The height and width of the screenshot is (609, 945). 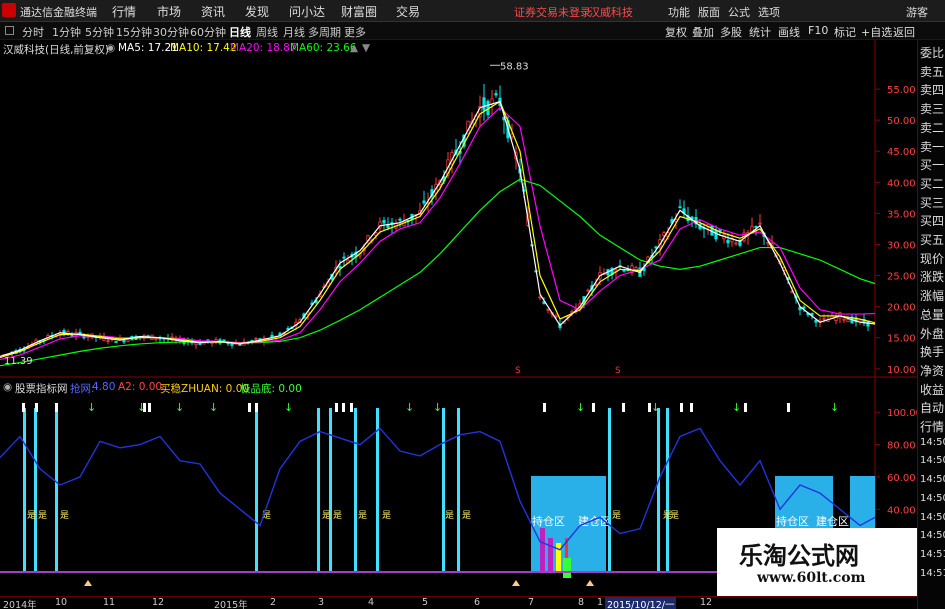 I want to click on guest-label: 游客, so click(x=917, y=12).